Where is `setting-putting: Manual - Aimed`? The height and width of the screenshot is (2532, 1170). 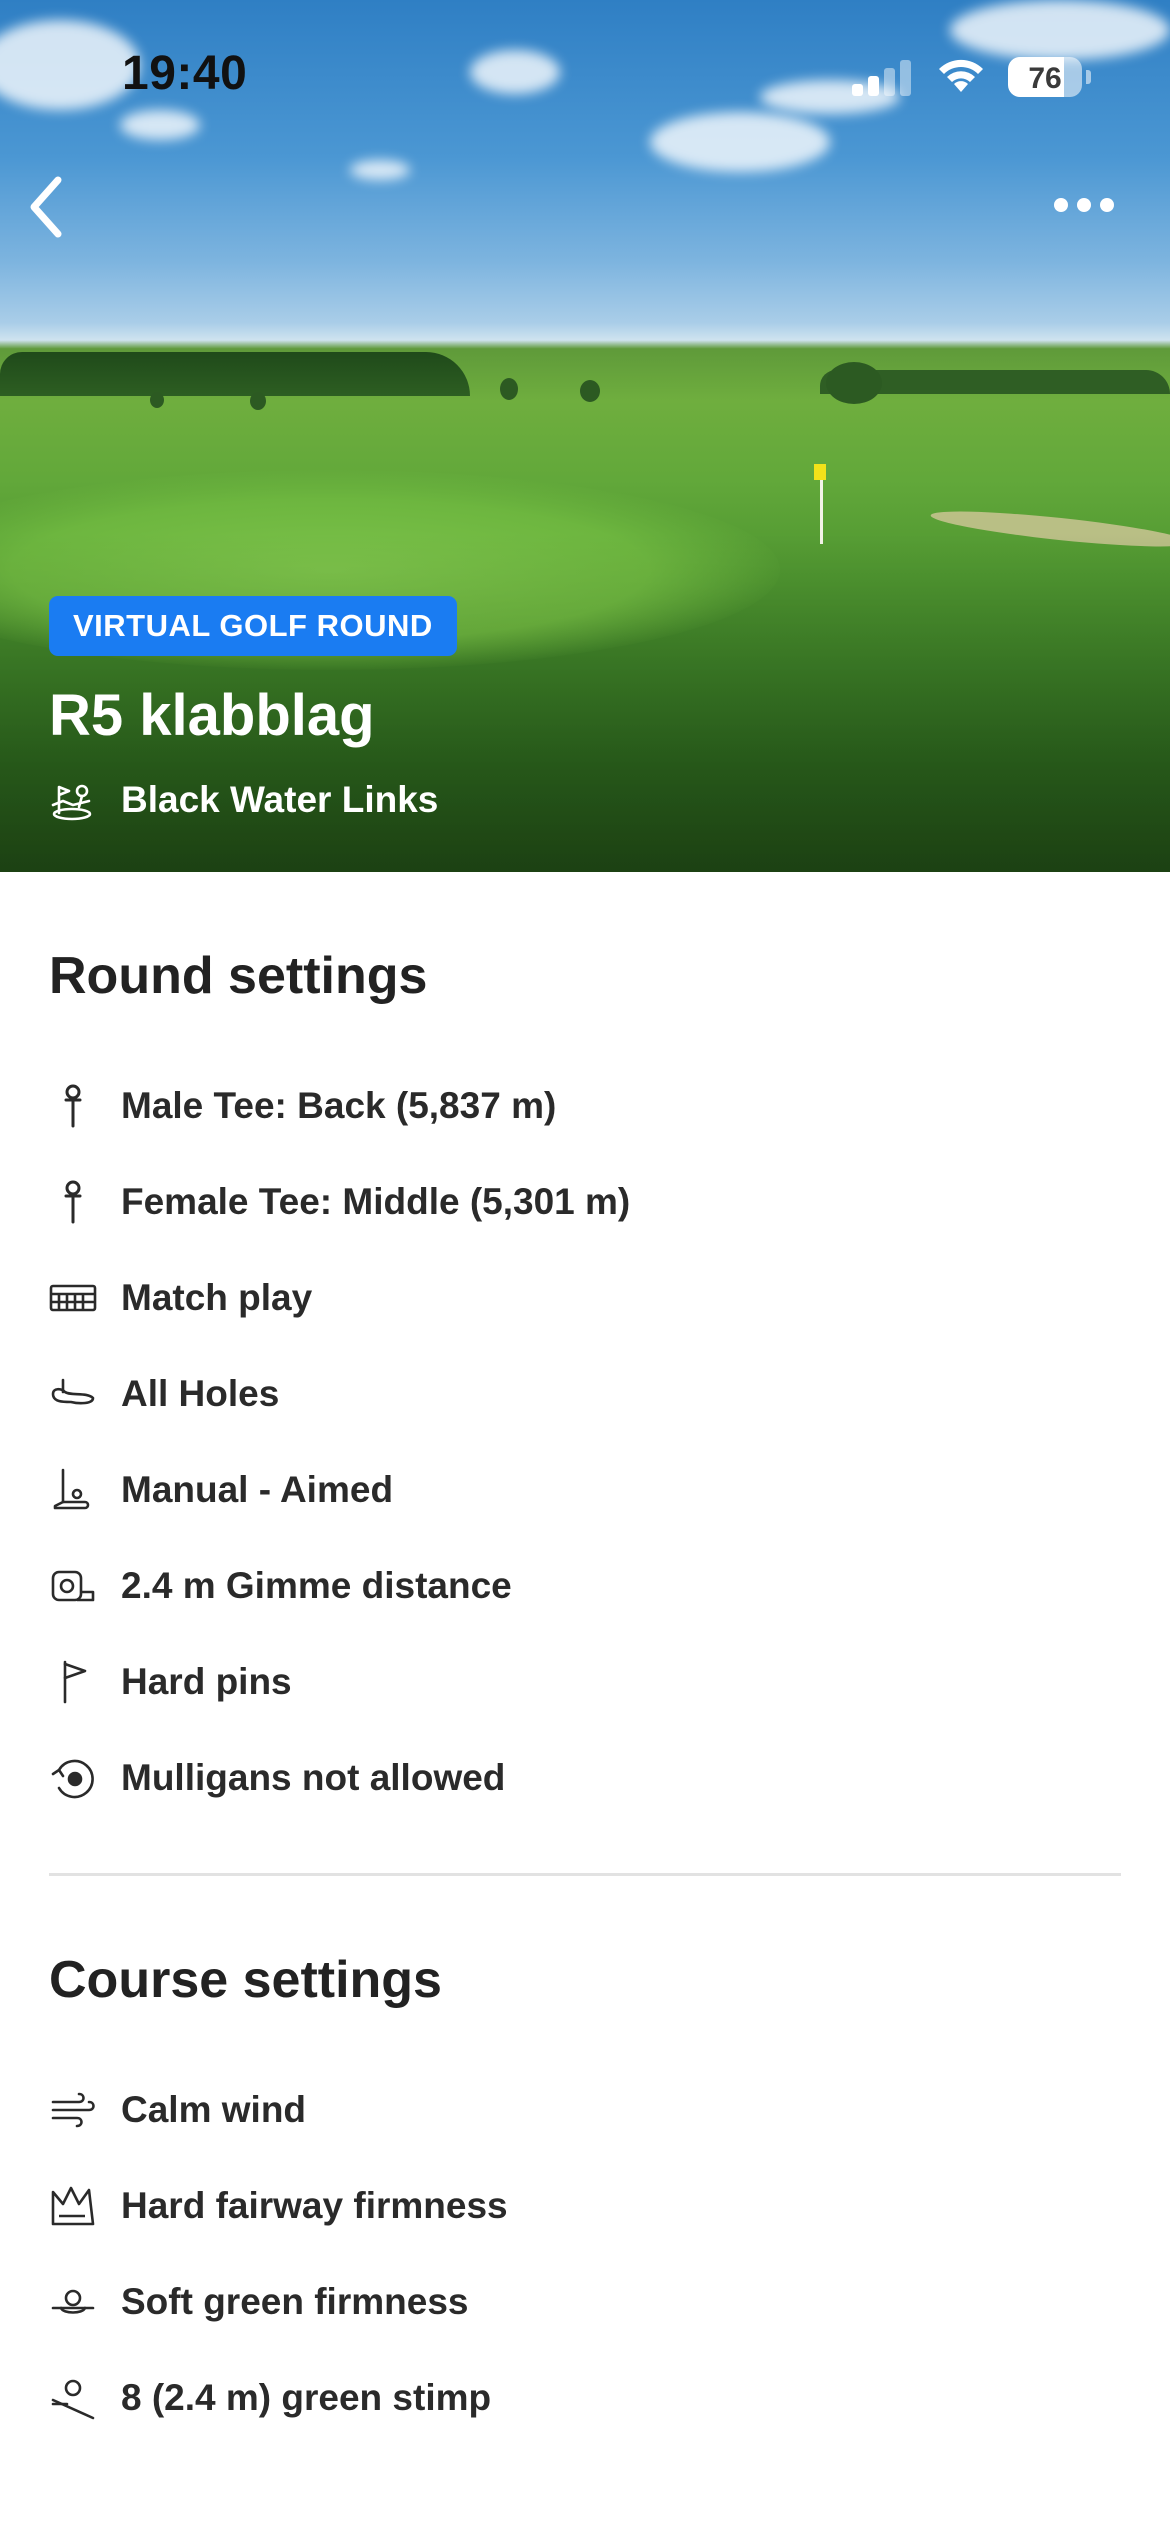 setting-putting: Manual - Aimed is located at coordinates (584, 1490).